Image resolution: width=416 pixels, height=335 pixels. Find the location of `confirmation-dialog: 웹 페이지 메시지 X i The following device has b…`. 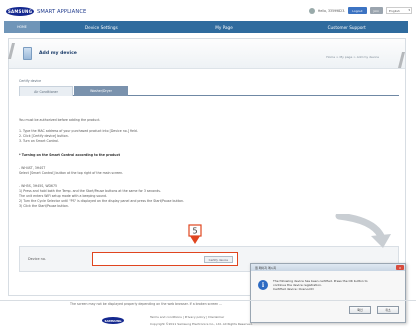

confirmation-dialog: 웹 페이지 메시지 X i The following device has b… is located at coordinates (328, 293).